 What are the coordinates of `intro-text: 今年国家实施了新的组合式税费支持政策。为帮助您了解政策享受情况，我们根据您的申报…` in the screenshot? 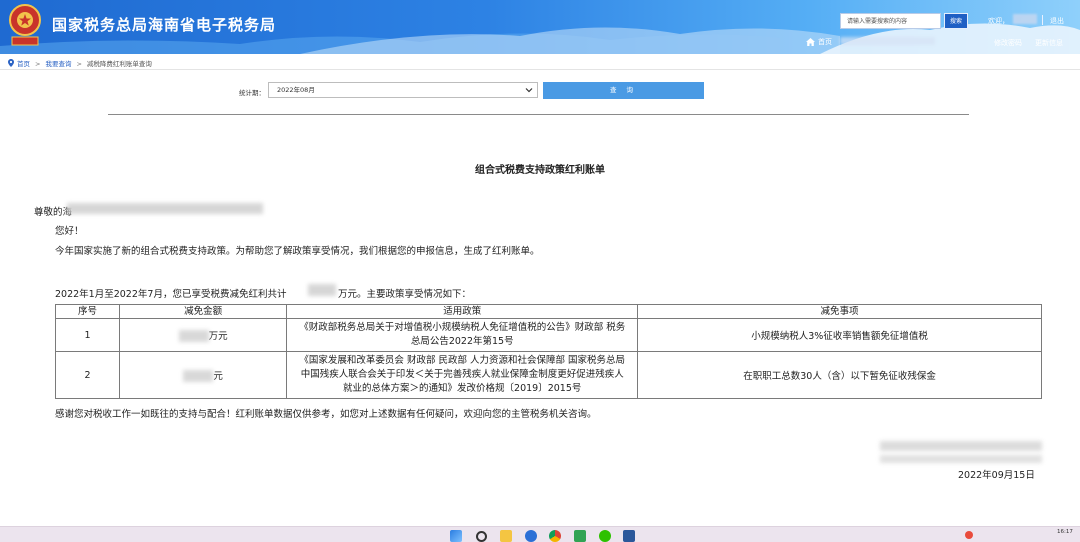 It's located at (297, 251).